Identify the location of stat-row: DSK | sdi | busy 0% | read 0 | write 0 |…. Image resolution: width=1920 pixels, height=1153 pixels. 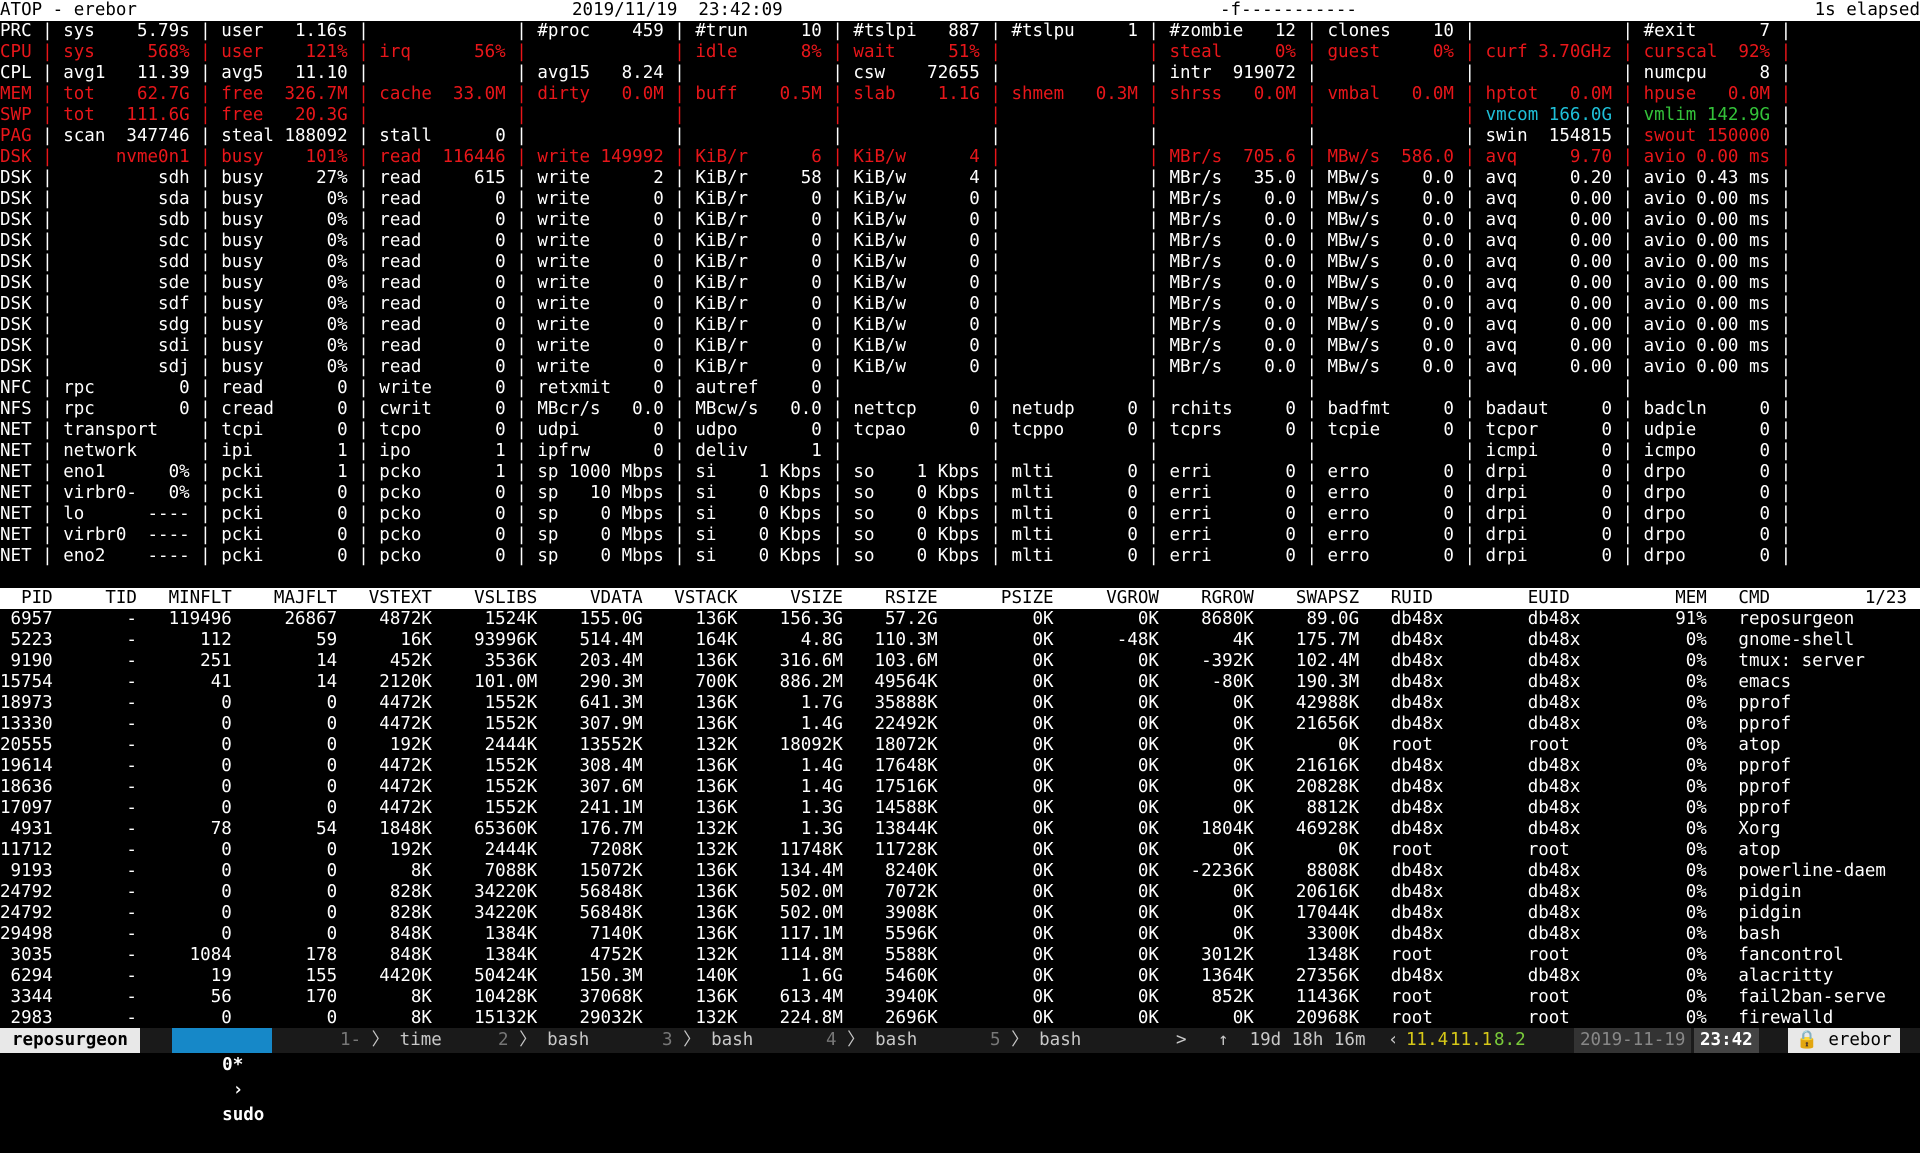
(896, 346).